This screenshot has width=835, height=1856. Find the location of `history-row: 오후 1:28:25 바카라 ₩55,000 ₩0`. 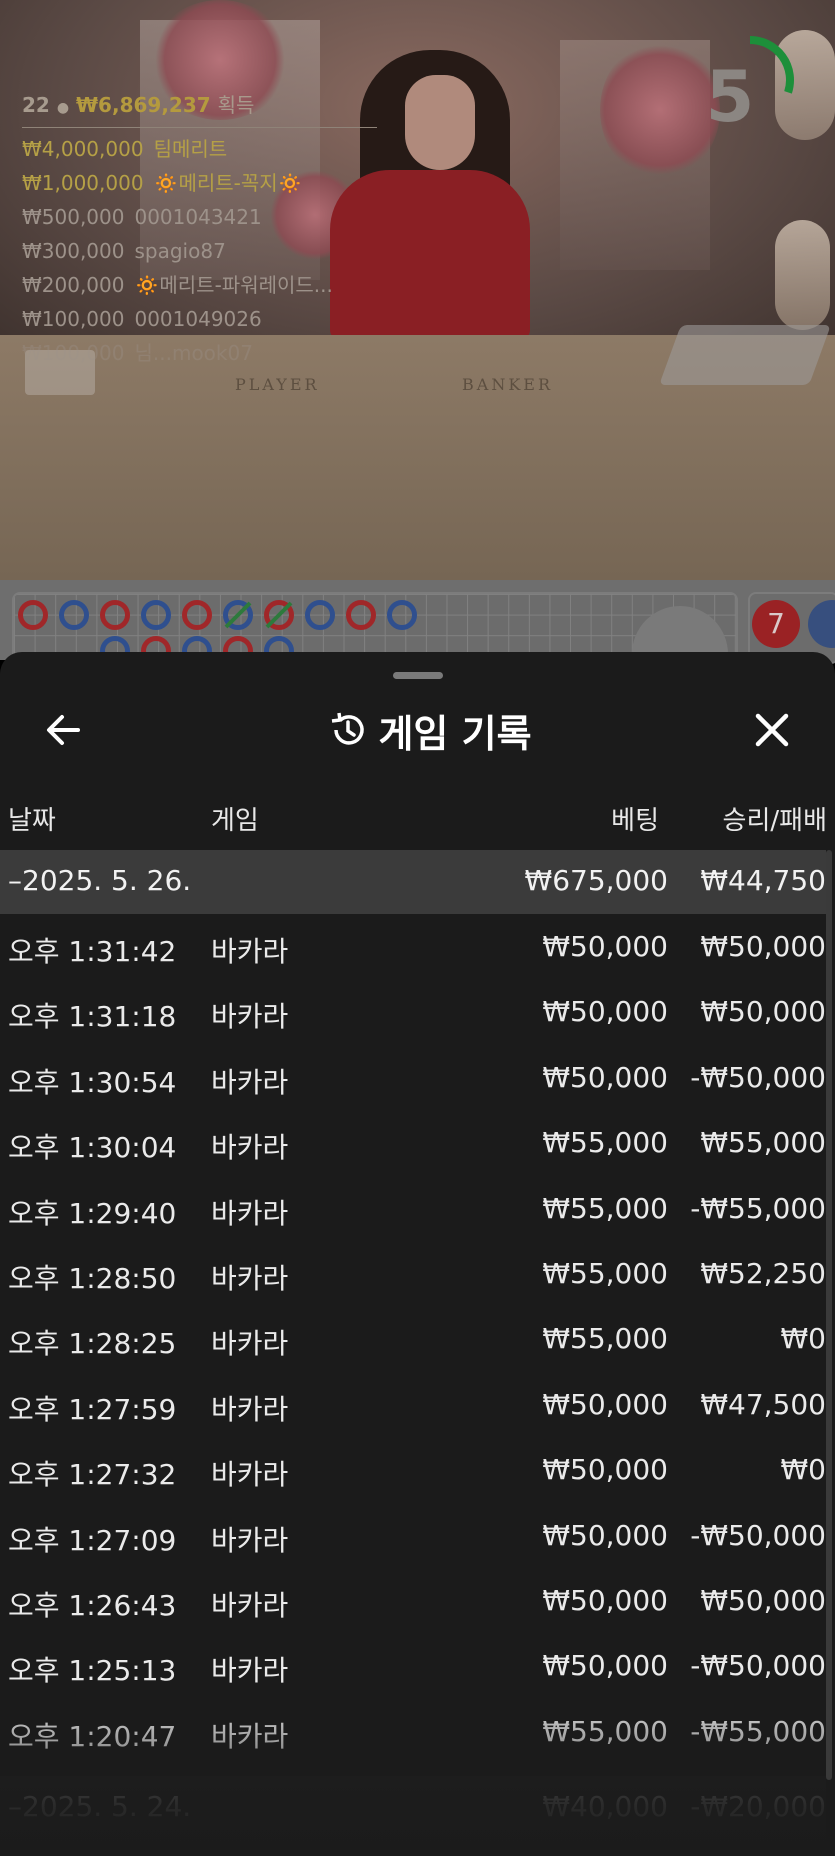

history-row: 오후 1:28:25 바카라 ₩55,000 ₩0 is located at coordinates (413, 1338).